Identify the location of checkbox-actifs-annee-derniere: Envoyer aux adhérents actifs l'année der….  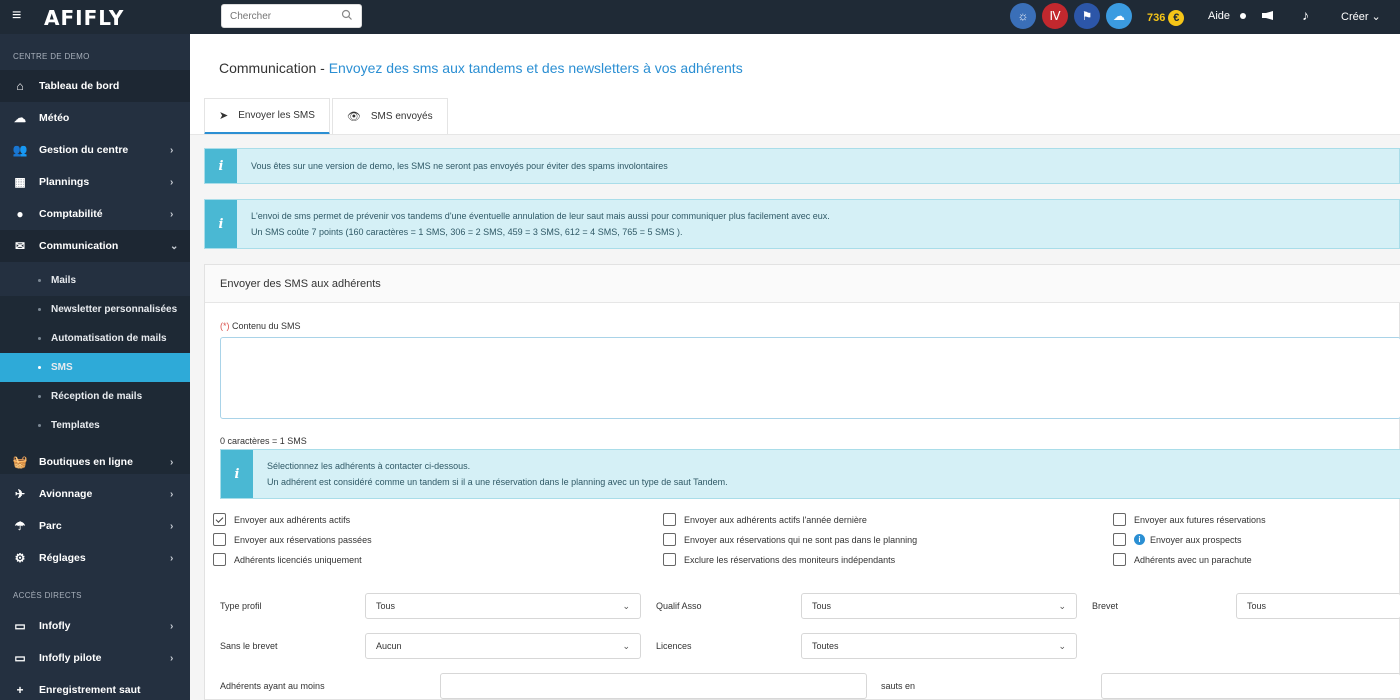
(765, 519).